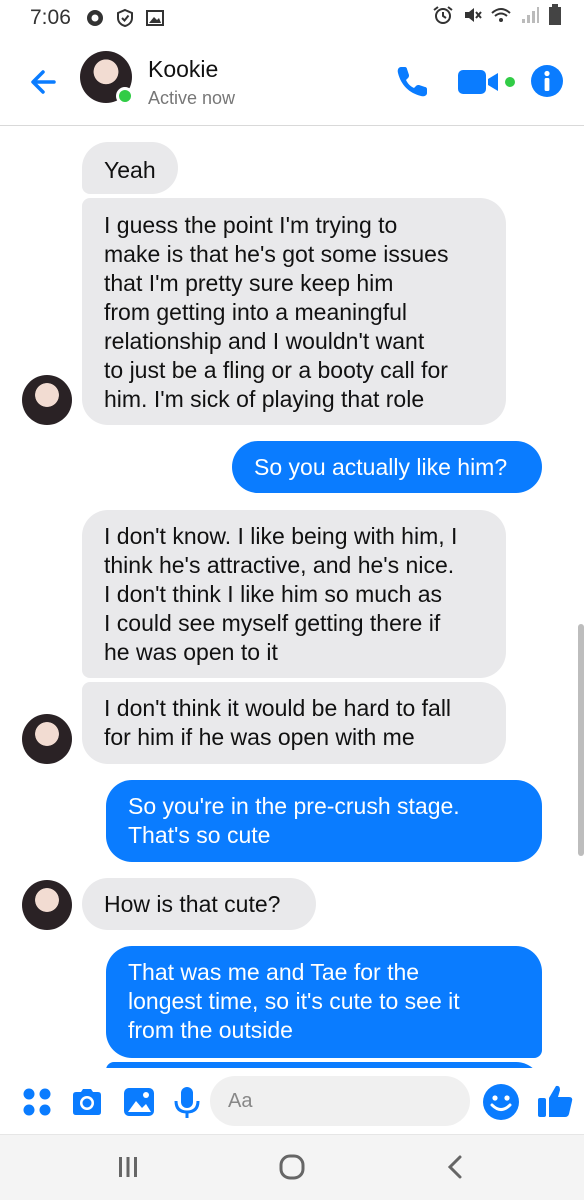 The height and width of the screenshot is (1200, 584). Describe the element at coordinates (191, 652) in the screenshot. I see `message-line: he was open to it` at that location.